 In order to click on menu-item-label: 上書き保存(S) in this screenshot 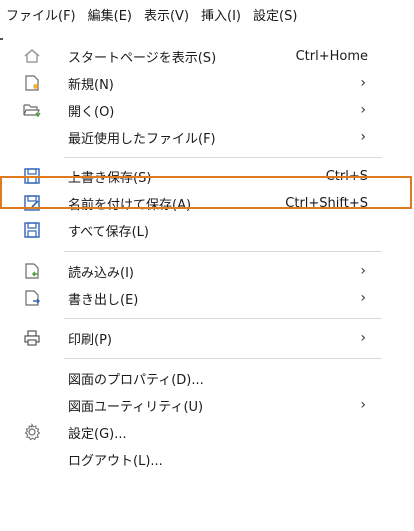, I will do `click(110, 178)`.